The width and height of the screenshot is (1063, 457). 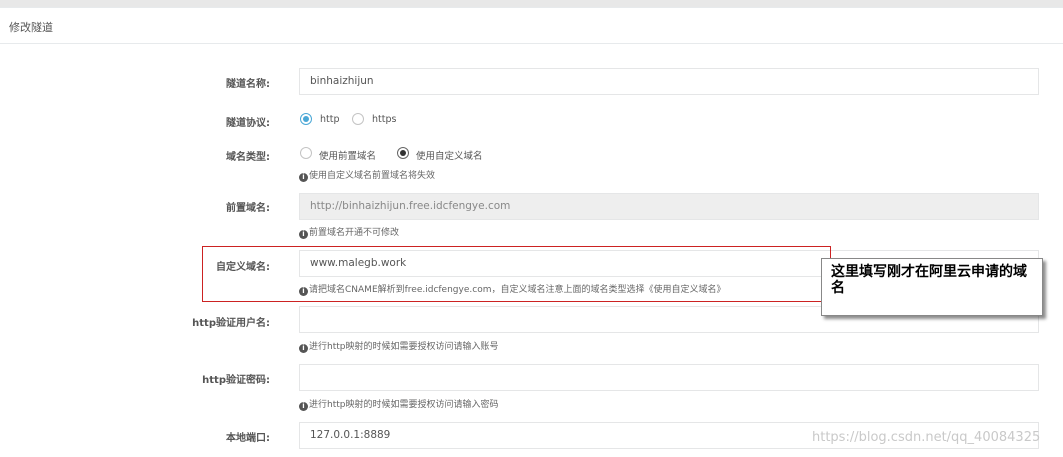 I want to click on top-bar, so click(x=531, y=3).